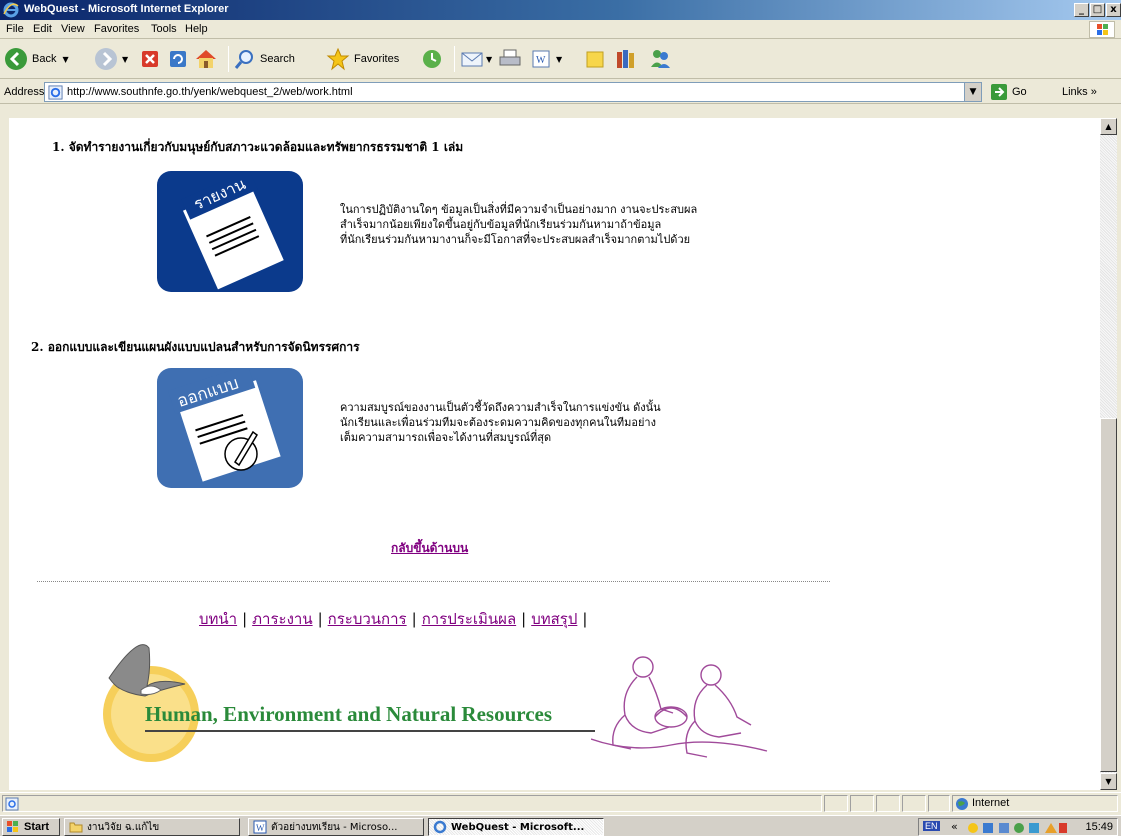 This screenshot has width=1121, height=836. Describe the element at coordinates (1108, 126) in the screenshot. I see `scroll-up-button: ▲` at that location.